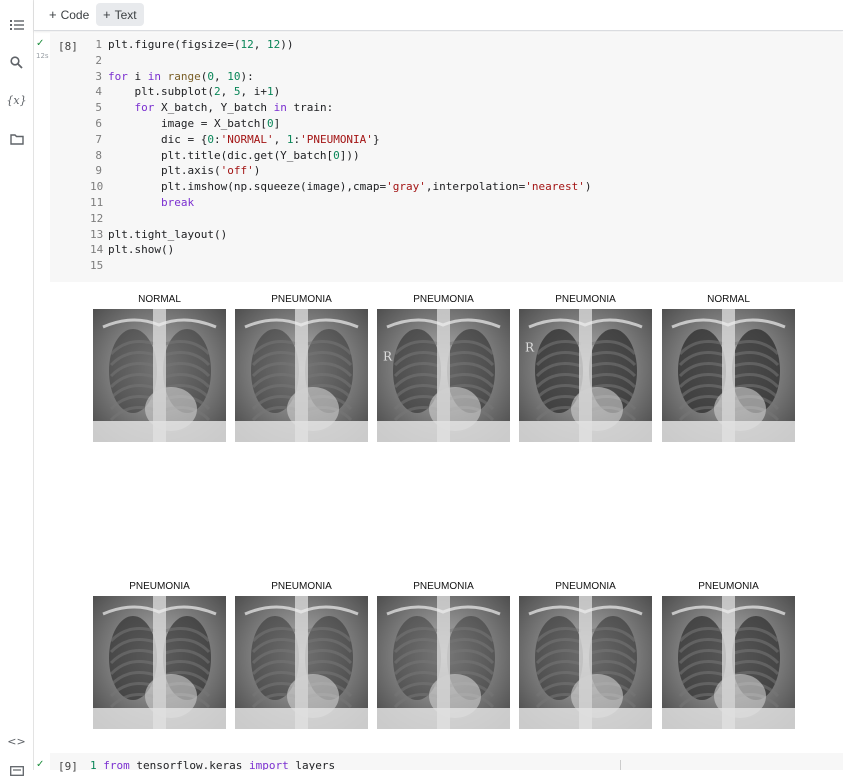 This screenshot has height=779, width=843. What do you see at coordinates (16, 24) in the screenshot?
I see `table-of-contents-icon` at bounding box center [16, 24].